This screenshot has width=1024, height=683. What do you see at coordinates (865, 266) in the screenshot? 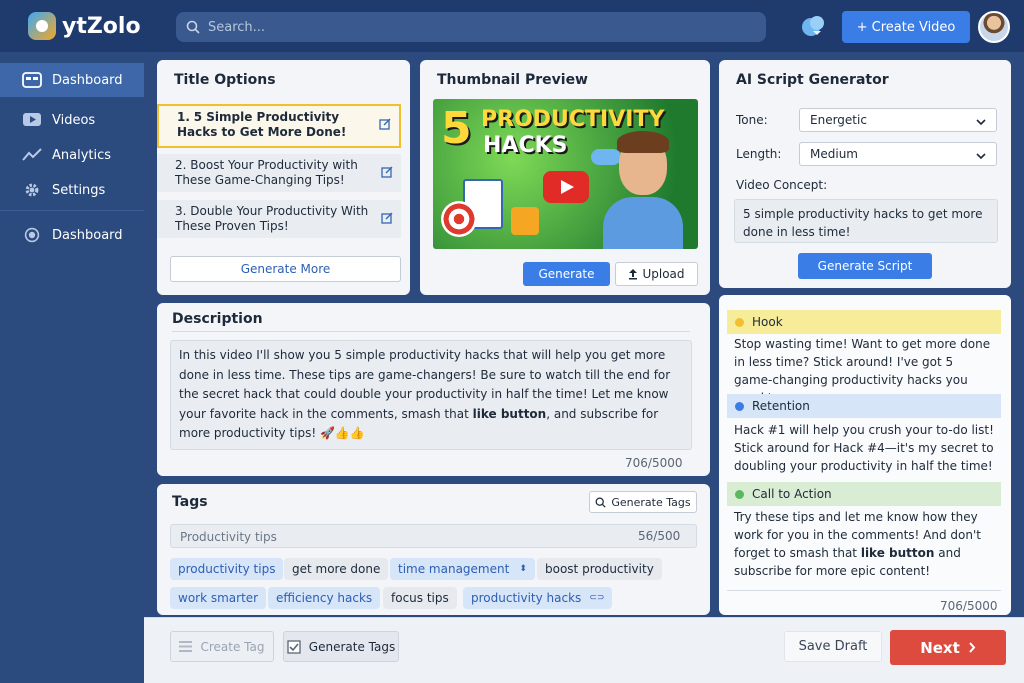
I see `generate-script-button: Generate Script` at bounding box center [865, 266].